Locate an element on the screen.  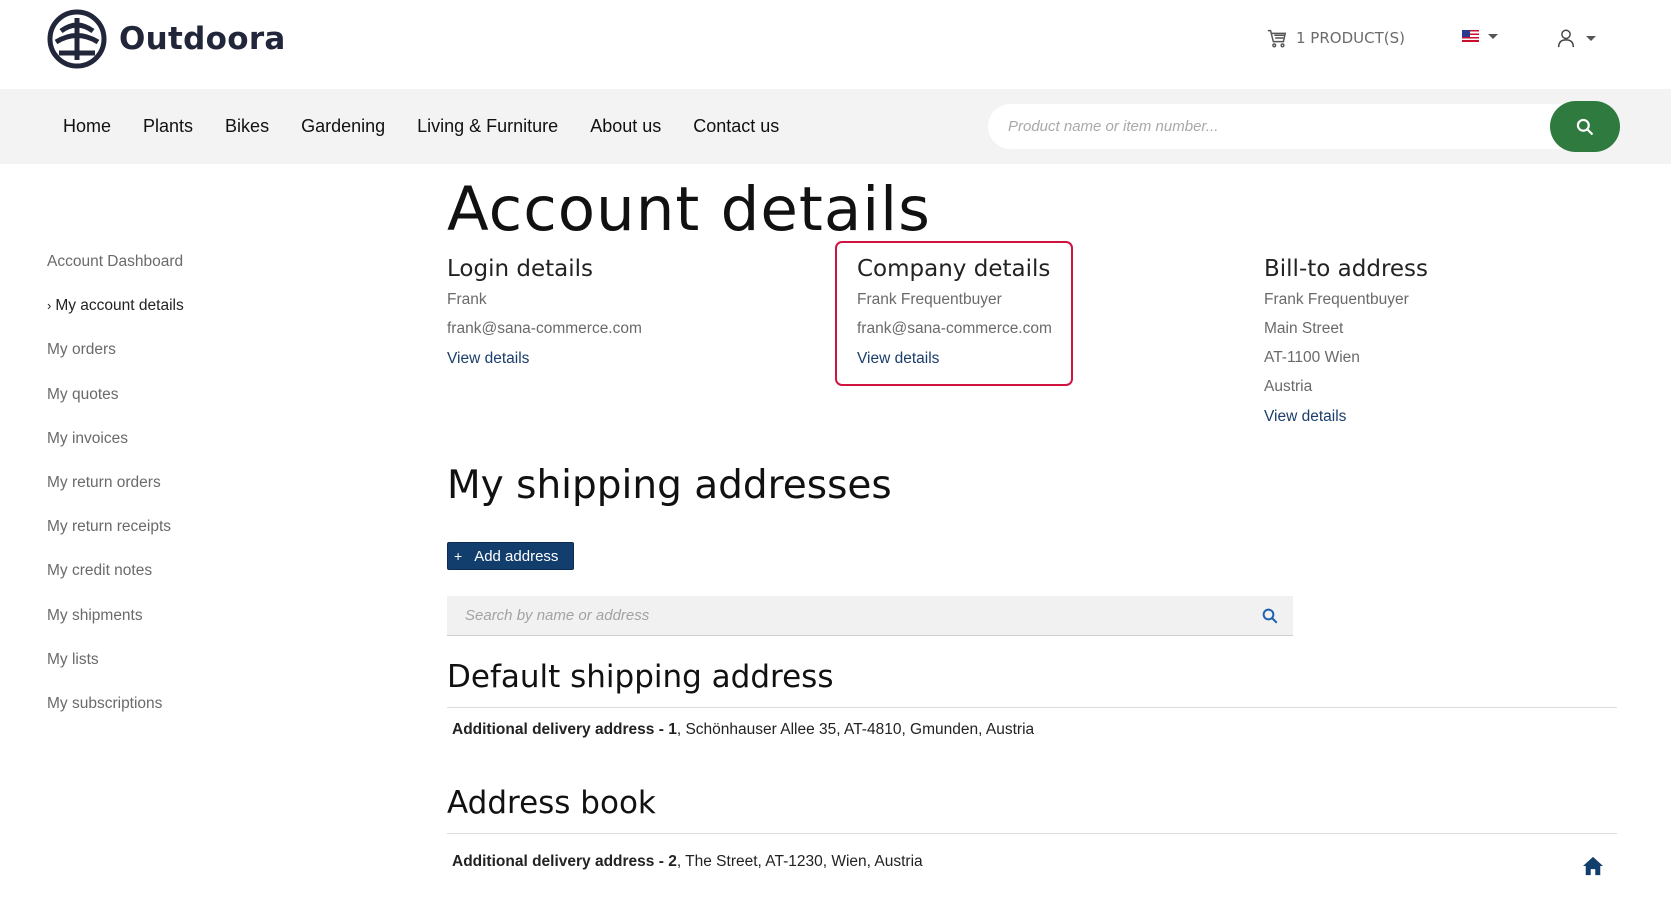
nav-item-about-us: About us is located at coordinates (625, 126).